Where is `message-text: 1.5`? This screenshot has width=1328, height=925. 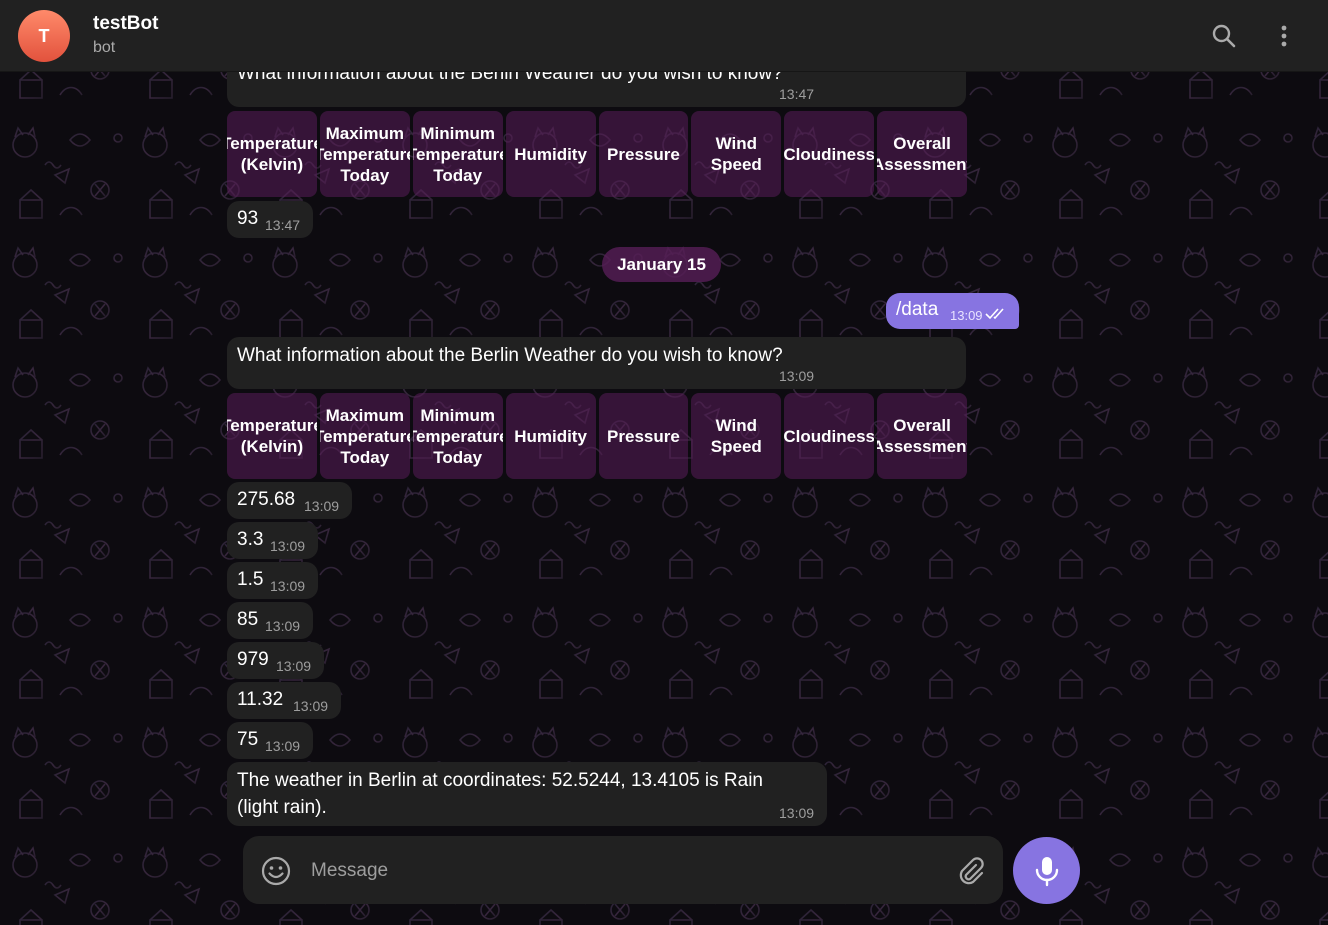 message-text: 1.5 is located at coordinates (250, 579).